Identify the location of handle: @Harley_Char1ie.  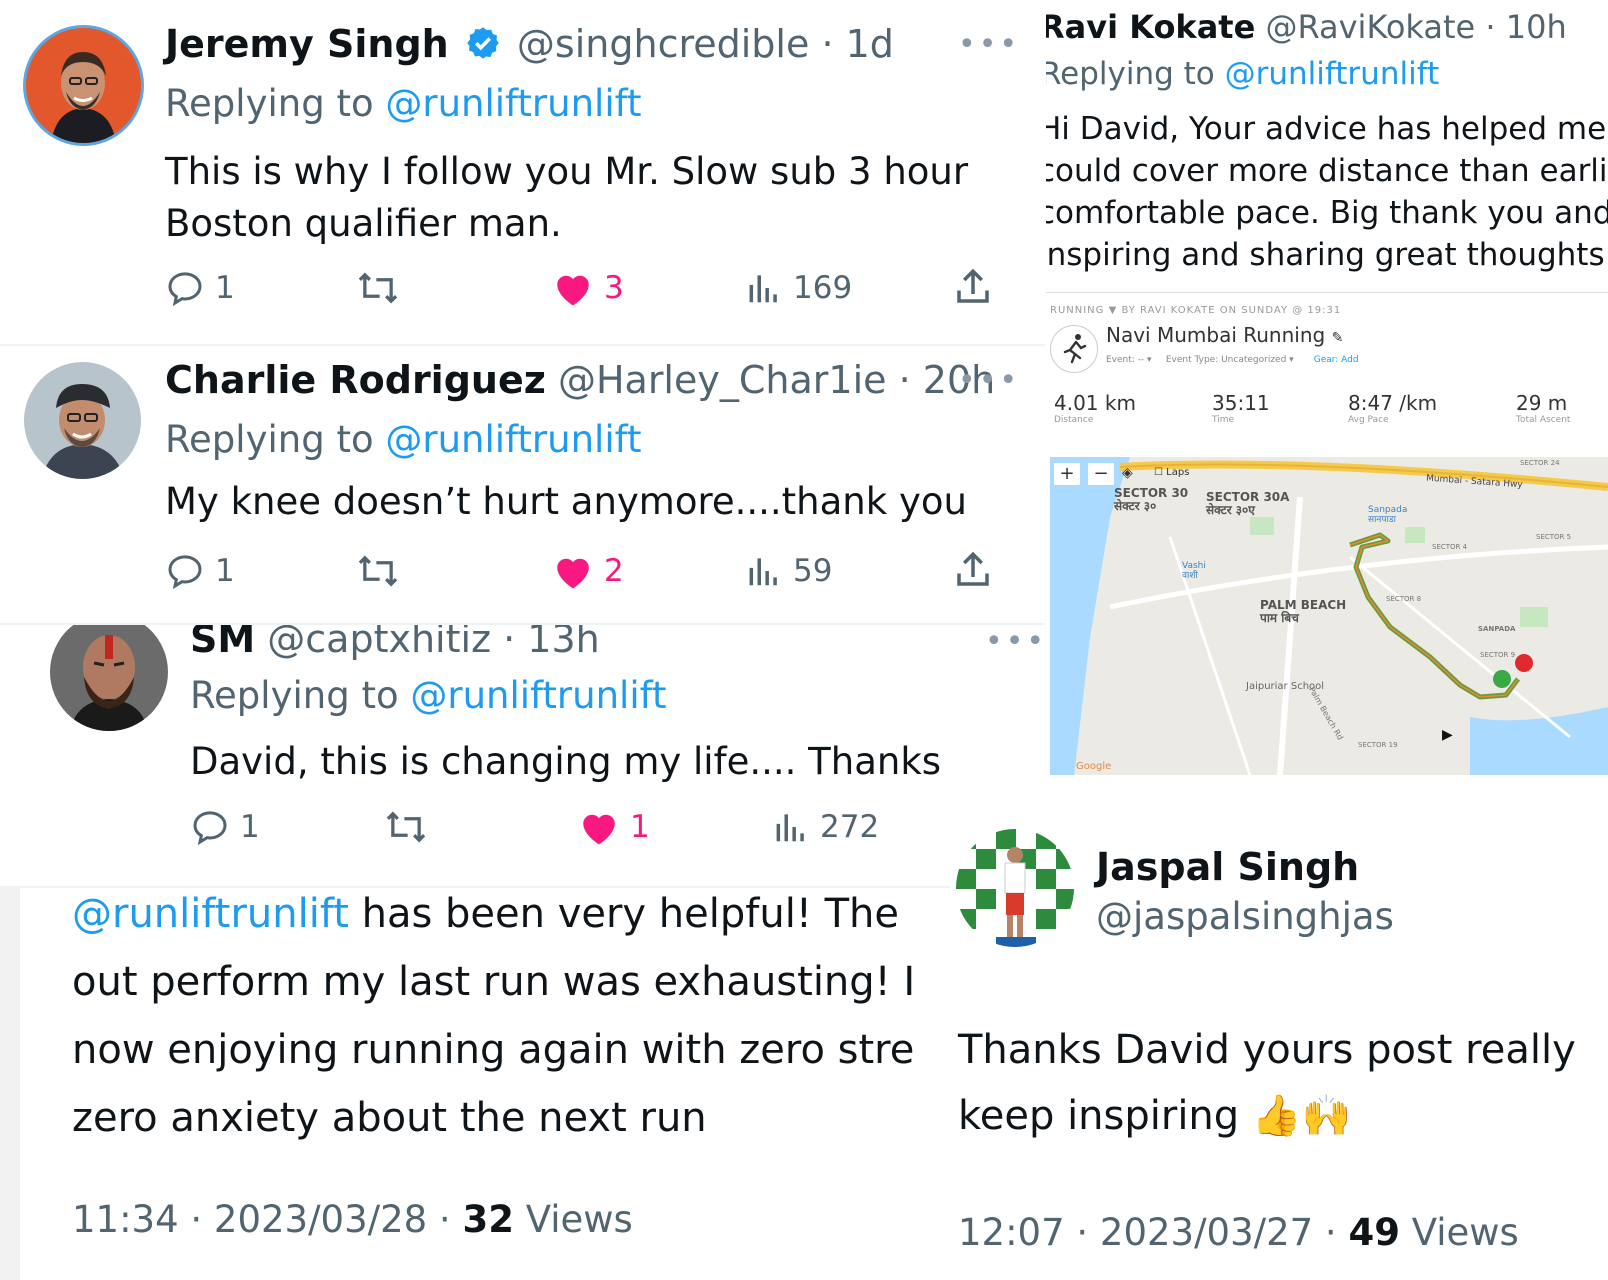
(722, 380).